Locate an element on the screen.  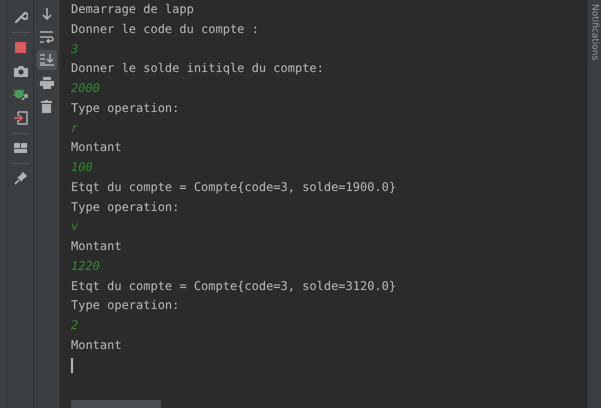
console-input-line: 2000 is located at coordinates (86, 88).